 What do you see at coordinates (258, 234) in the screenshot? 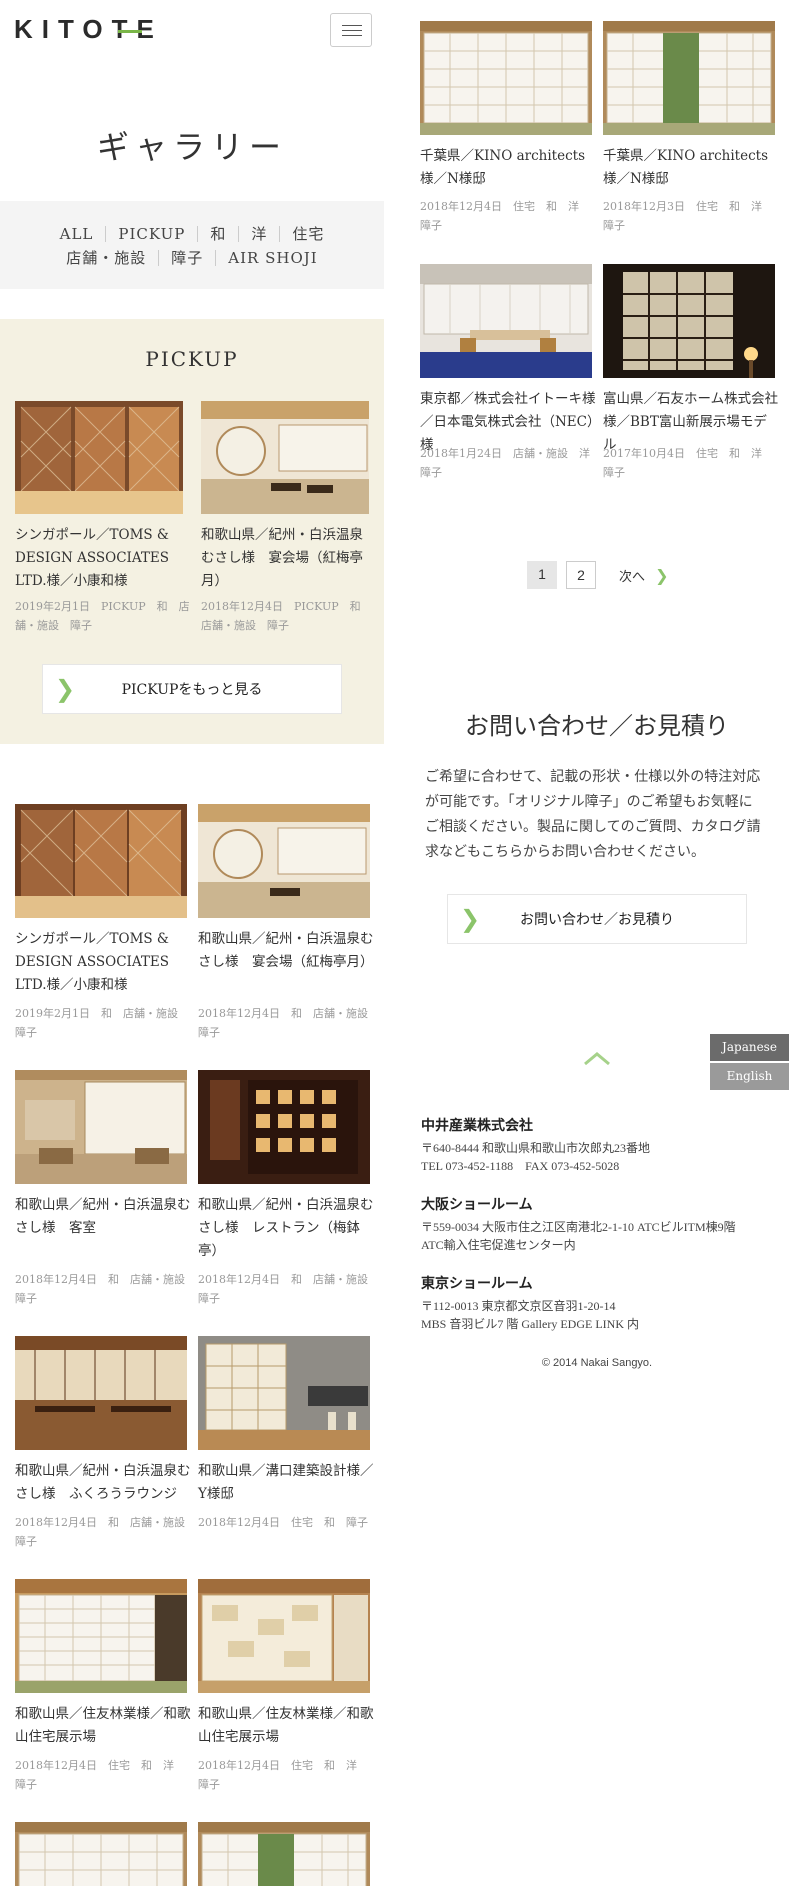
I see `filter-you: 洋` at bounding box center [258, 234].